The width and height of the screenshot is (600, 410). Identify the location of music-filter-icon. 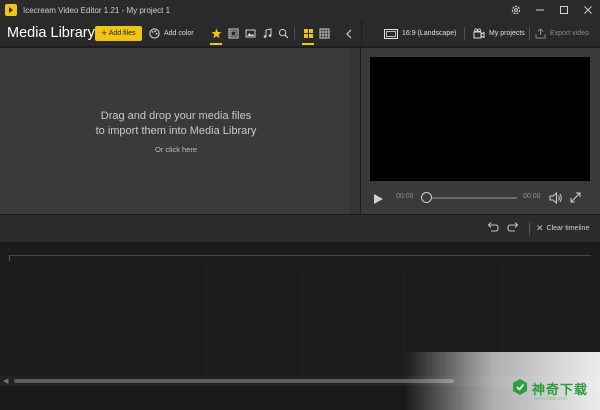
(267, 33).